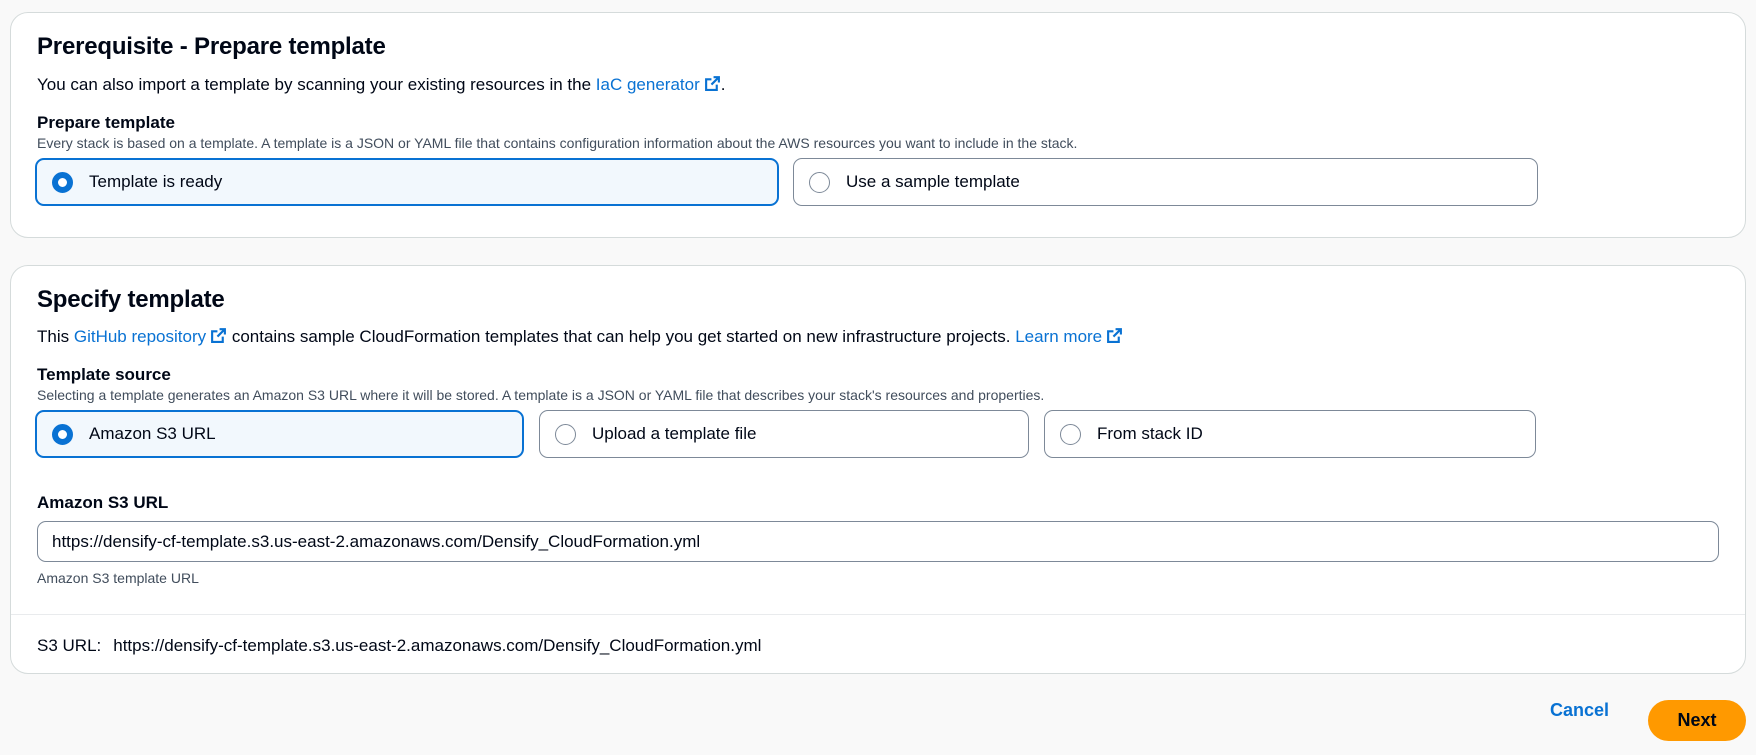 Image resolution: width=1756 pixels, height=755 pixels. What do you see at coordinates (723, 84) in the screenshot?
I see `prerequisite-description-suffix: .` at bounding box center [723, 84].